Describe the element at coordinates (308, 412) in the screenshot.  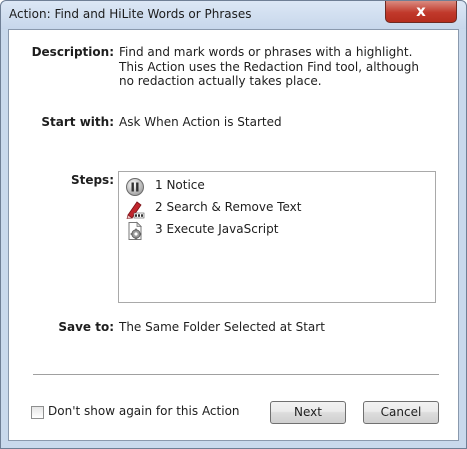
I see `next-button: Next` at that location.